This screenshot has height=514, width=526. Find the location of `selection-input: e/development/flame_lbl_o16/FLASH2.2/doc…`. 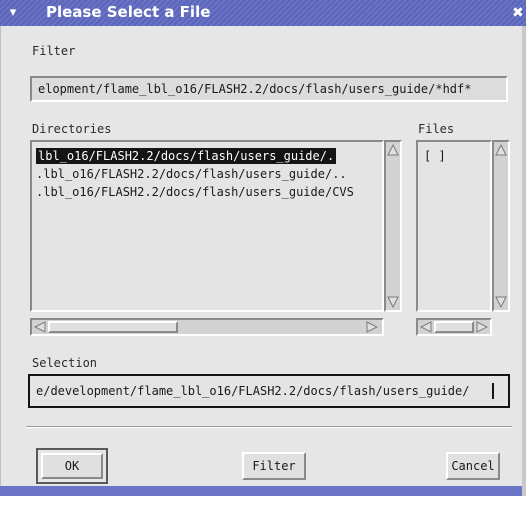

selection-input: e/development/flame_lbl_o16/FLASH2.2/doc… is located at coordinates (269, 391).